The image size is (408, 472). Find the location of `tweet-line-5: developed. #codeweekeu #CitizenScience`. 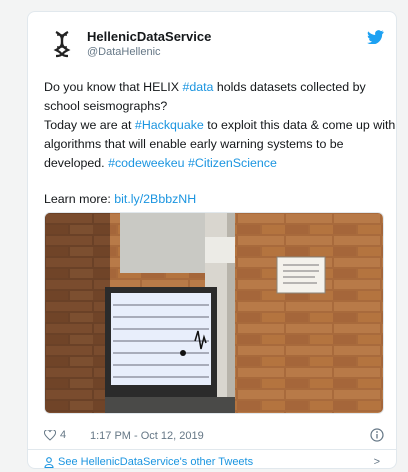

tweet-line-5: developed. #codeweekeu #CitizenScience is located at coordinates (214, 163).